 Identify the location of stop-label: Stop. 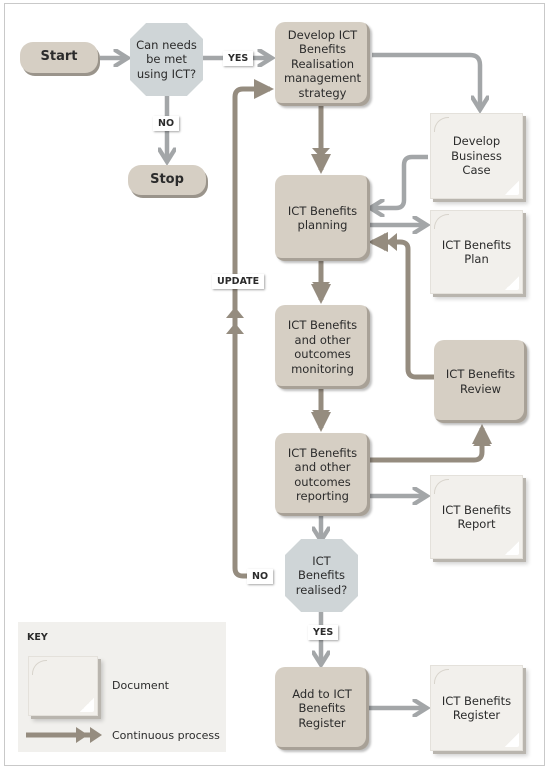
(167, 179).